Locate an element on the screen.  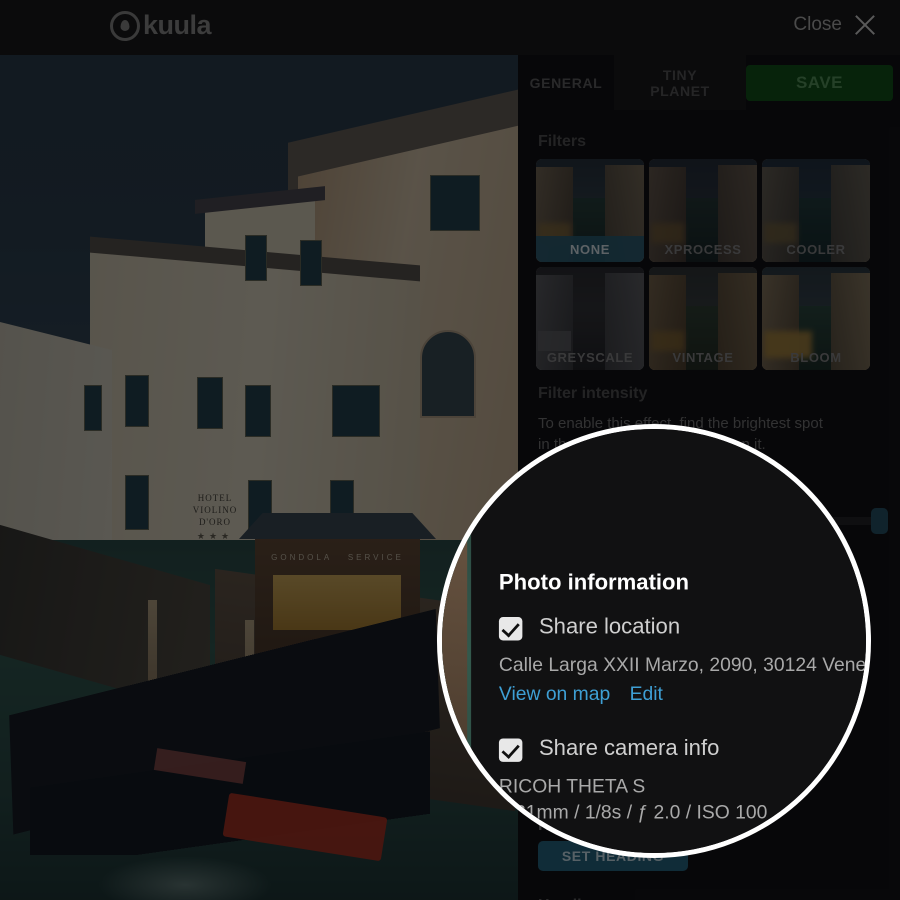
tab-tiny-planet-line1: TINY is located at coordinates (680, 74).